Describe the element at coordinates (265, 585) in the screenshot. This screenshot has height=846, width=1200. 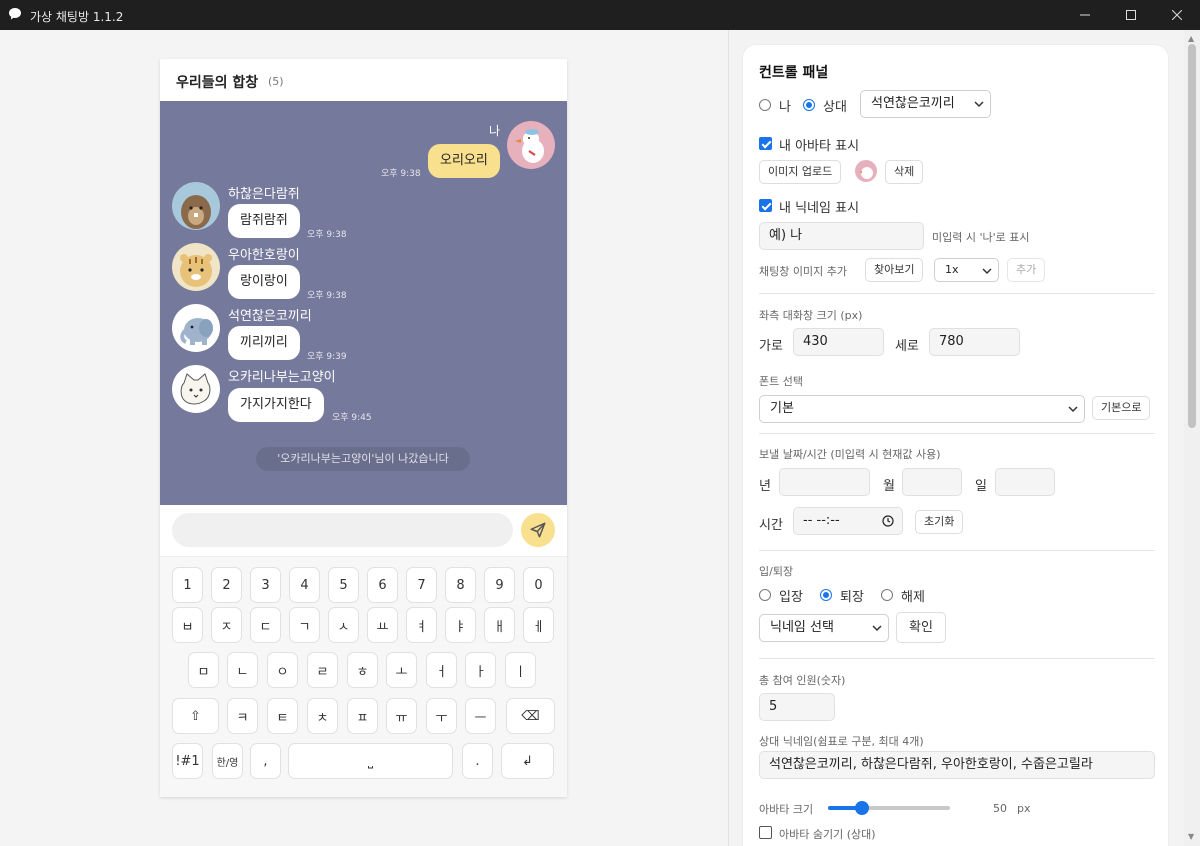
I see `key: 3` at that location.